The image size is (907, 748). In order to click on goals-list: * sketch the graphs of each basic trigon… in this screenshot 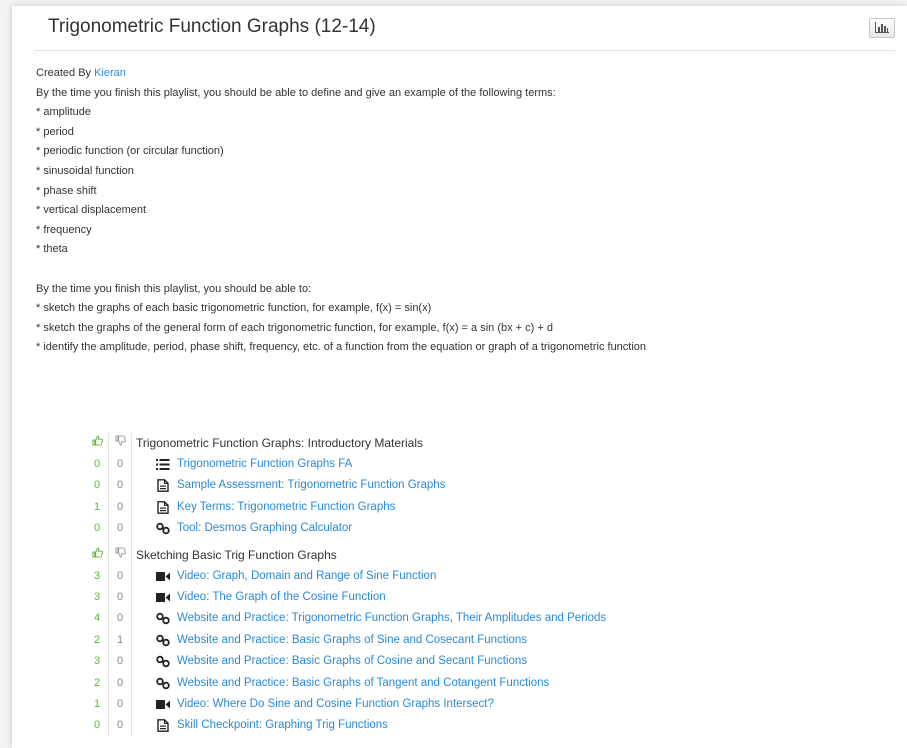, I will do `click(456, 328)`.